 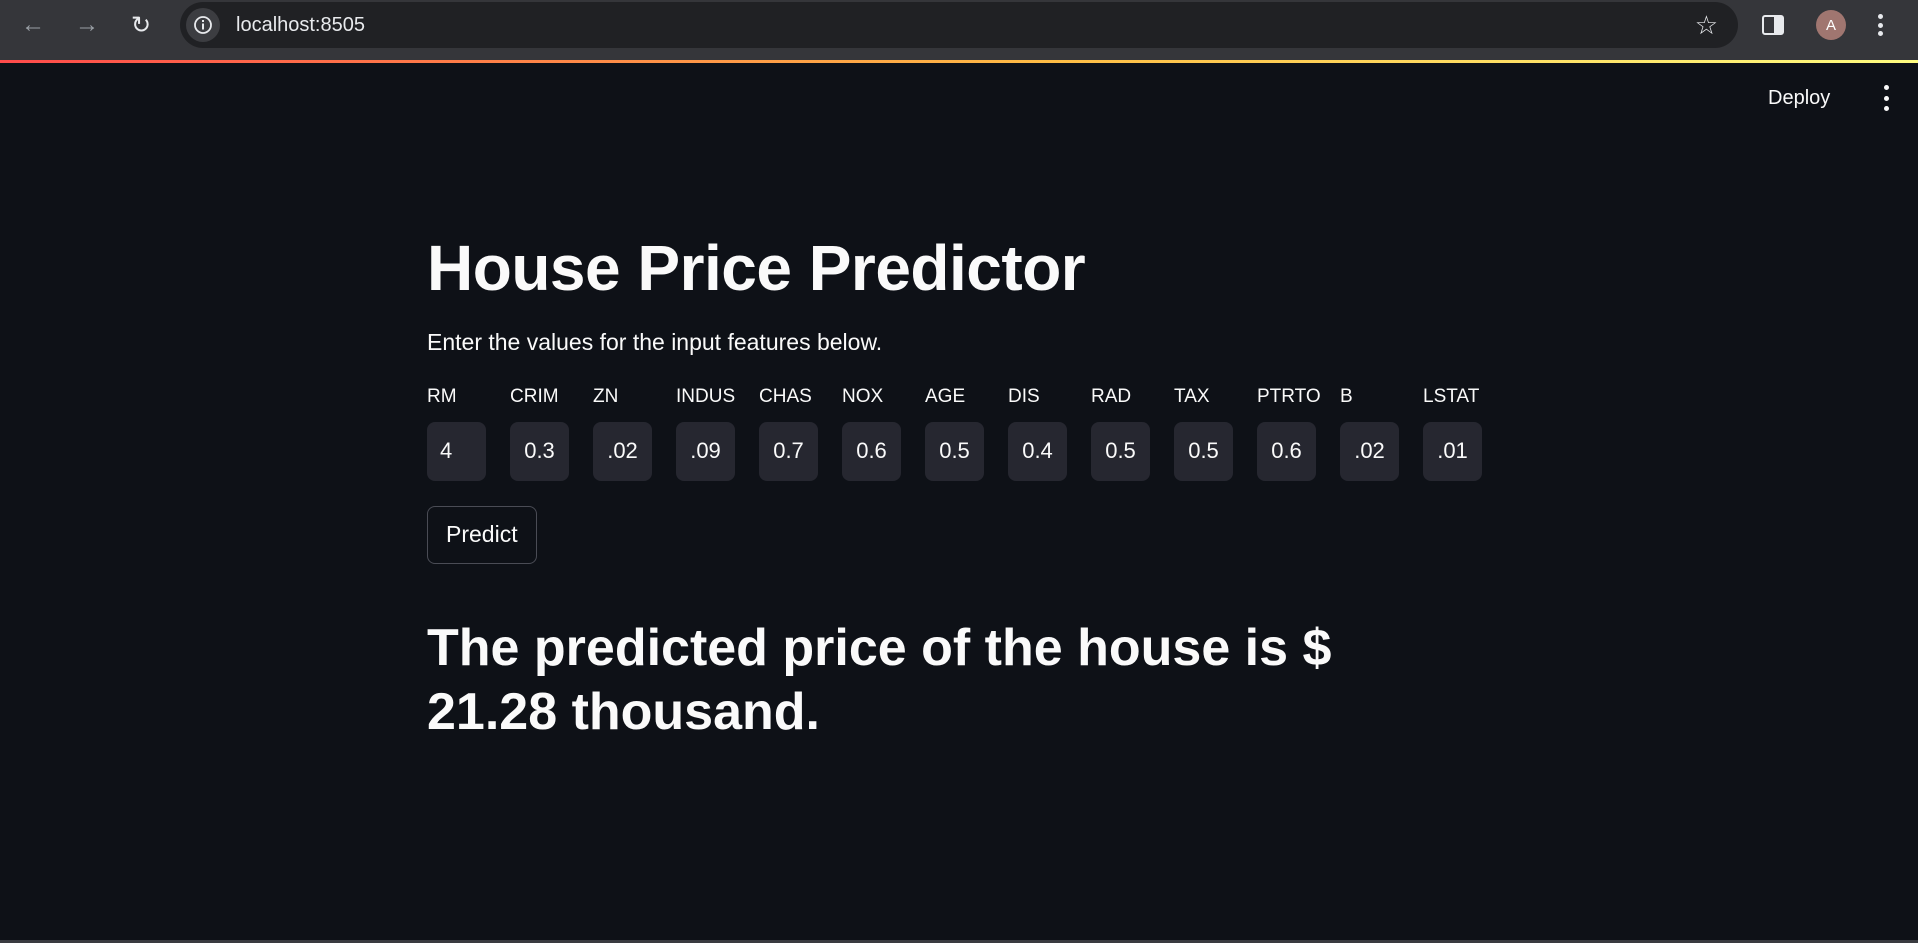 I want to click on field-label: LSTAT, so click(x=1451, y=396).